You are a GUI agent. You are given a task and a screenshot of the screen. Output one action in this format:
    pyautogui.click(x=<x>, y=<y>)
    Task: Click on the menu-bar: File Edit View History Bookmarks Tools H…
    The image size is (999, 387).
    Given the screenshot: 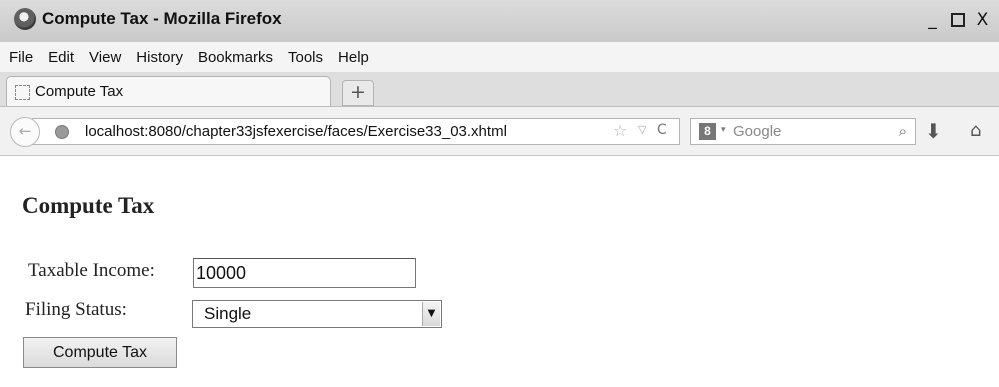 What is the action you would take?
    pyautogui.click(x=499, y=57)
    